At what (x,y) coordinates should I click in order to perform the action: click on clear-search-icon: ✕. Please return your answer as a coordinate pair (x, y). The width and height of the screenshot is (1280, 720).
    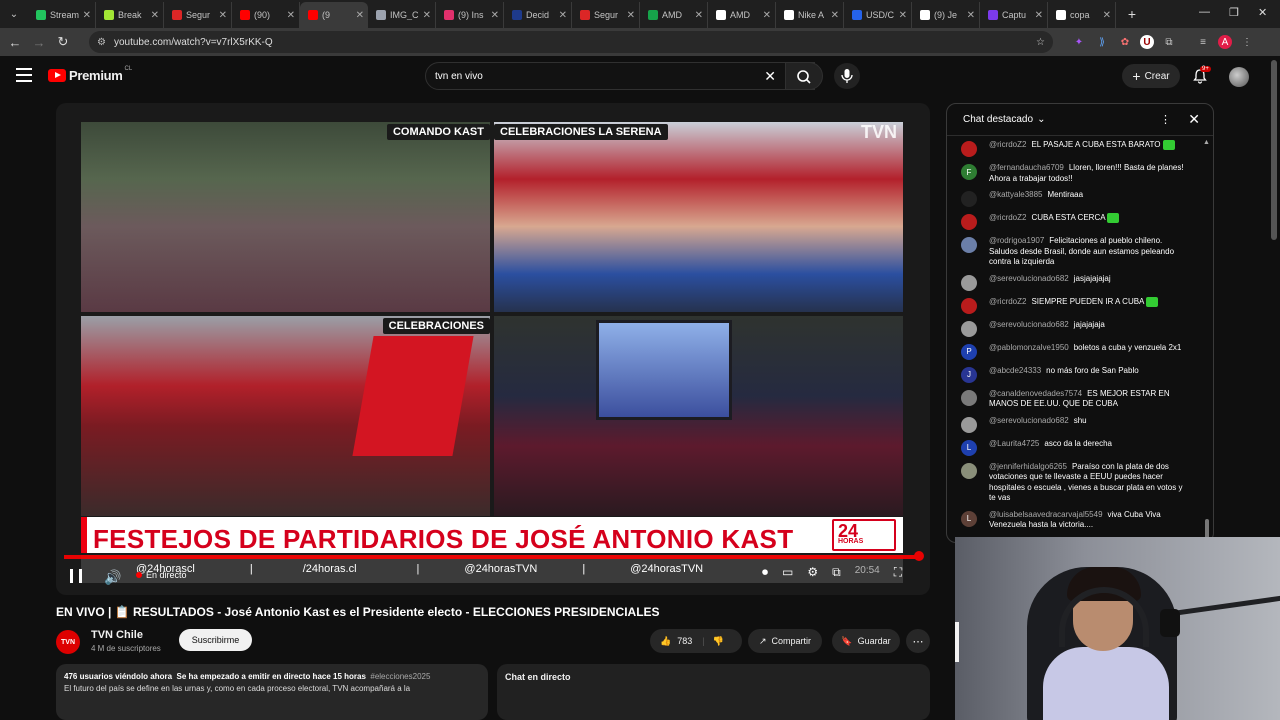
    Looking at the image, I should click on (770, 76).